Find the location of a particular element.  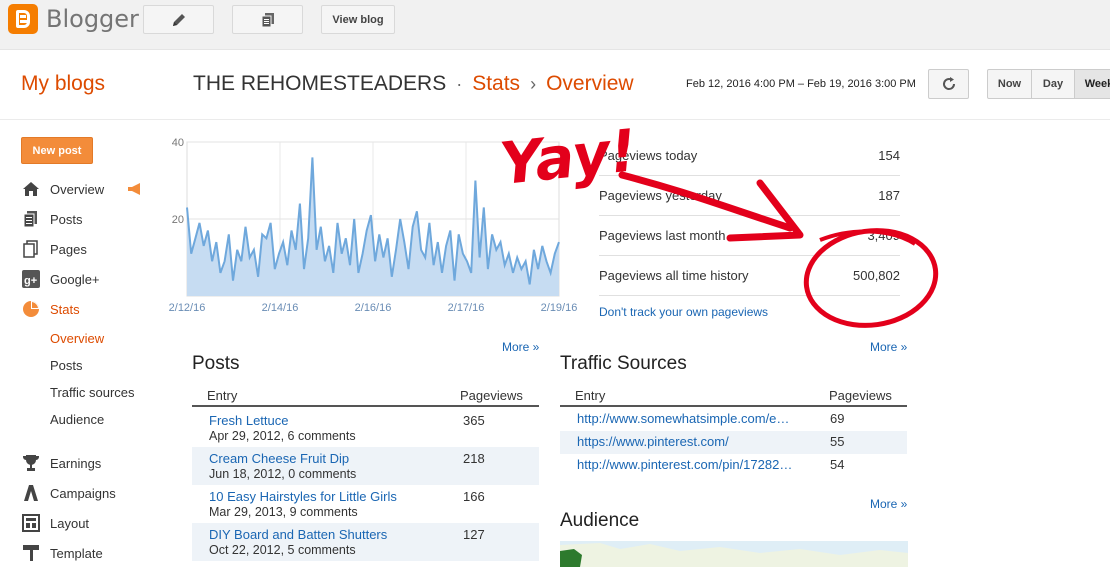

post-meta: Mar 29, 2013, 9 comments is located at coordinates (283, 512).